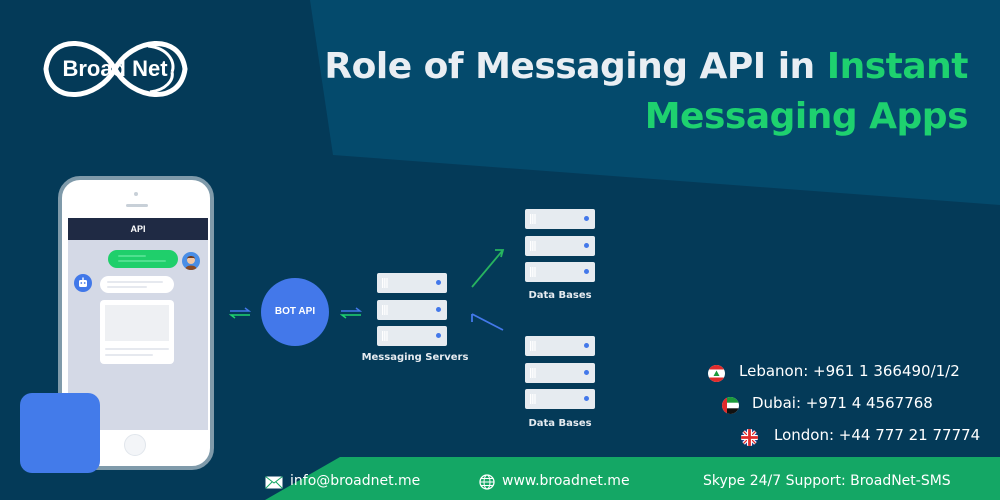 This screenshot has width=1000, height=500. I want to click on user-avatar-icon, so click(191, 261).